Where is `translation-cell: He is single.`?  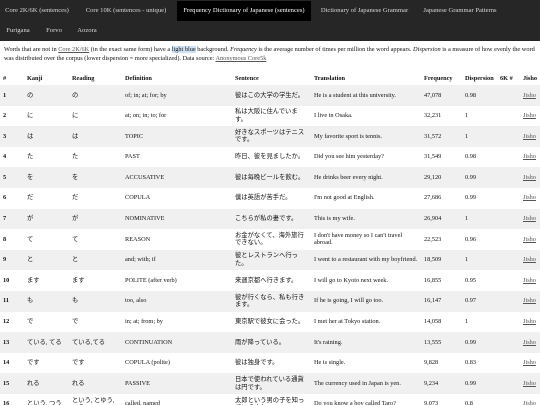
translation-cell: He is single. is located at coordinates (330, 363).